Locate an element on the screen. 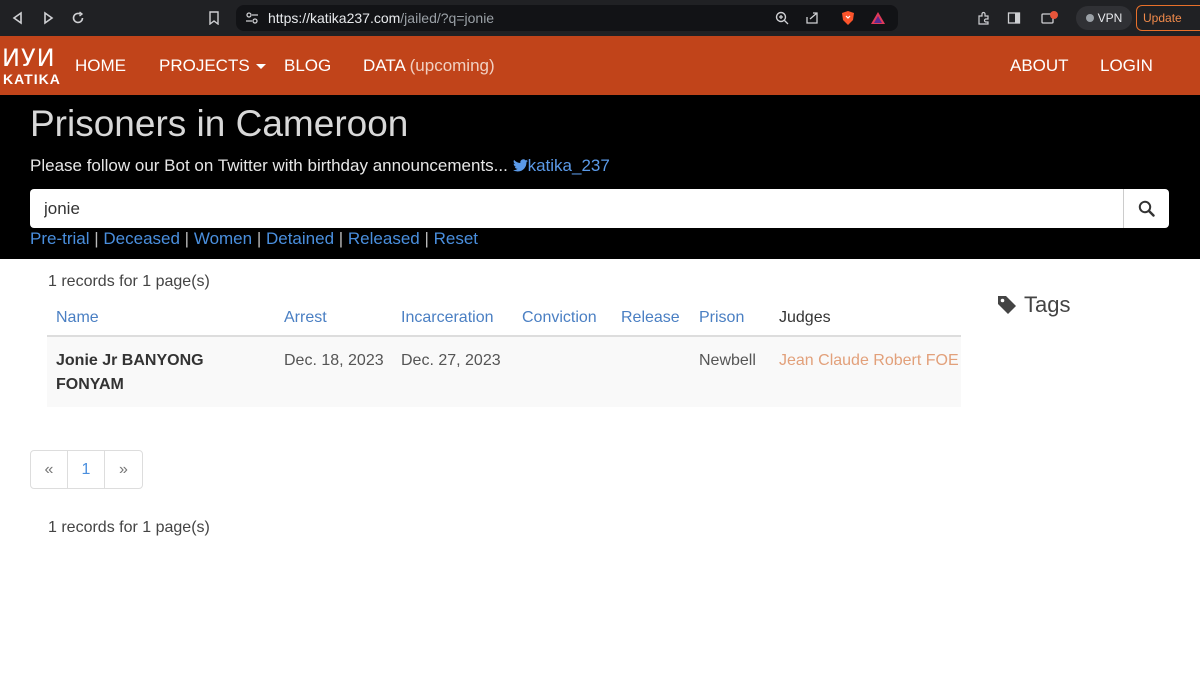 The height and width of the screenshot is (697, 1200). search-bar is located at coordinates (599, 208).